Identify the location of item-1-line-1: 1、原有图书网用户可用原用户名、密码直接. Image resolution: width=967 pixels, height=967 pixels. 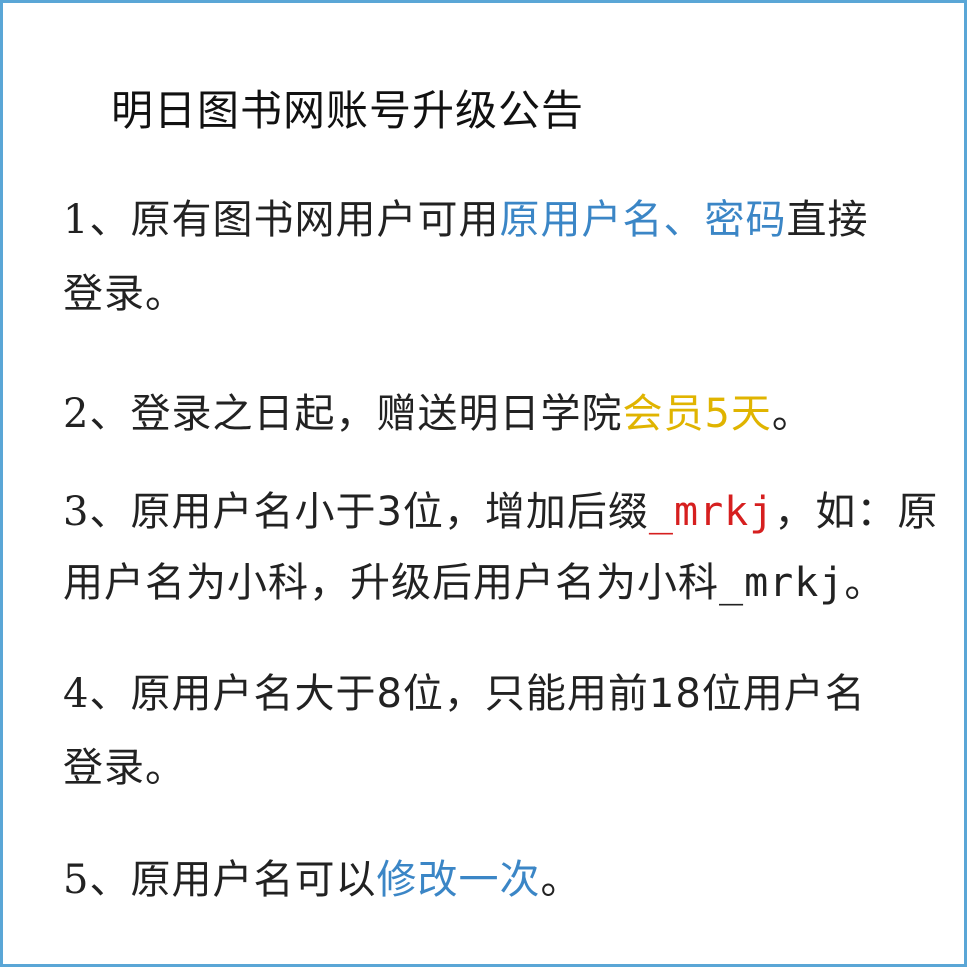
(465, 220).